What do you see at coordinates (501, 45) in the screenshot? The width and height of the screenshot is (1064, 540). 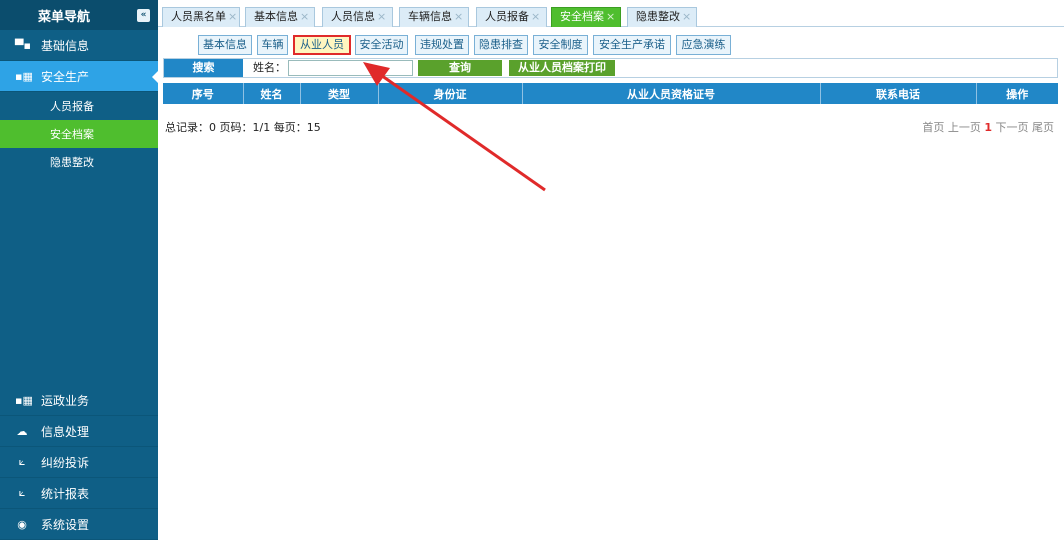 I see `subtab-hazard-inspection: 隐患排查` at bounding box center [501, 45].